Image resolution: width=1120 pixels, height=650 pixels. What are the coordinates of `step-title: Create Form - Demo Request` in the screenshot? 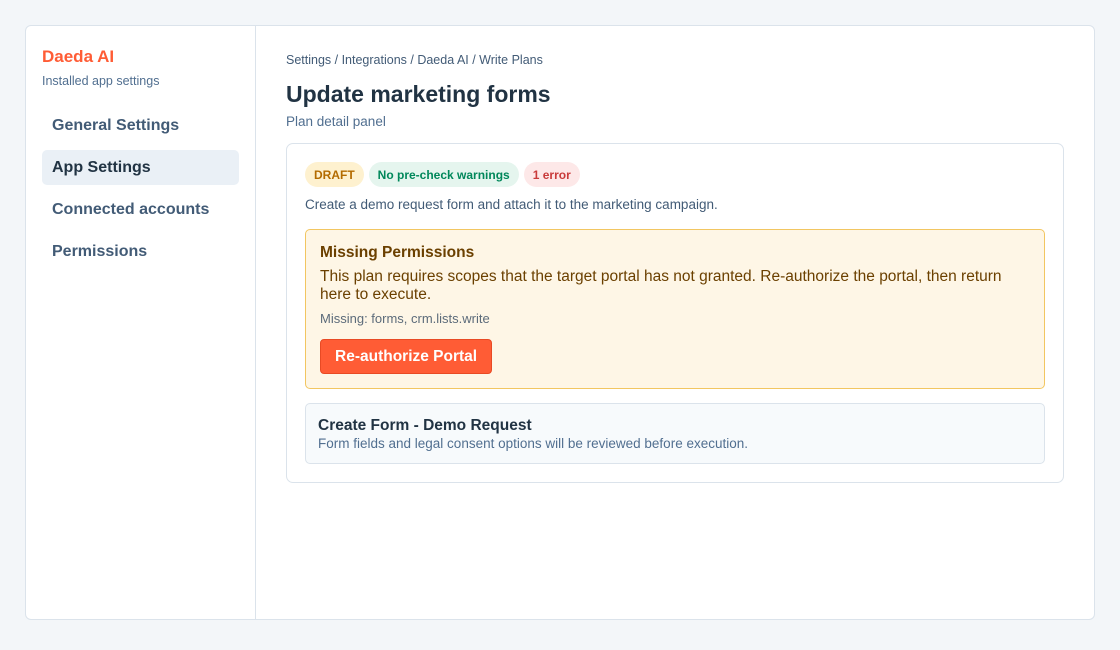 It's located at (425, 425).